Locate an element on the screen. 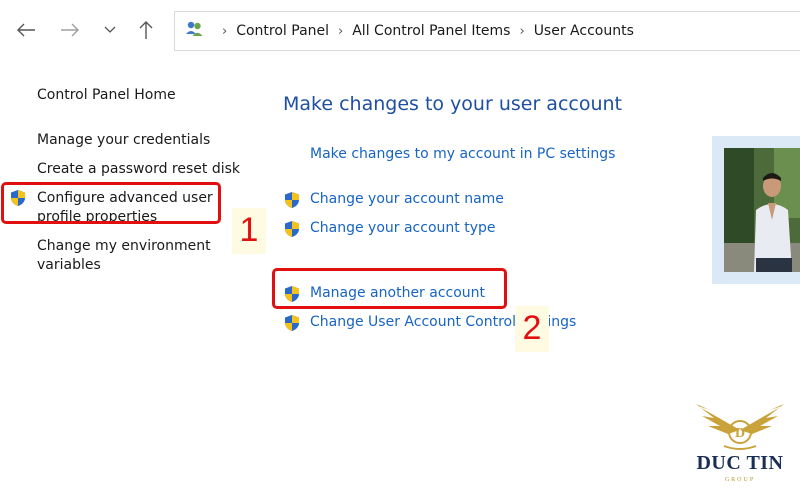 The width and height of the screenshot is (800, 500). arrow-left-icon is located at coordinates (26, 30).